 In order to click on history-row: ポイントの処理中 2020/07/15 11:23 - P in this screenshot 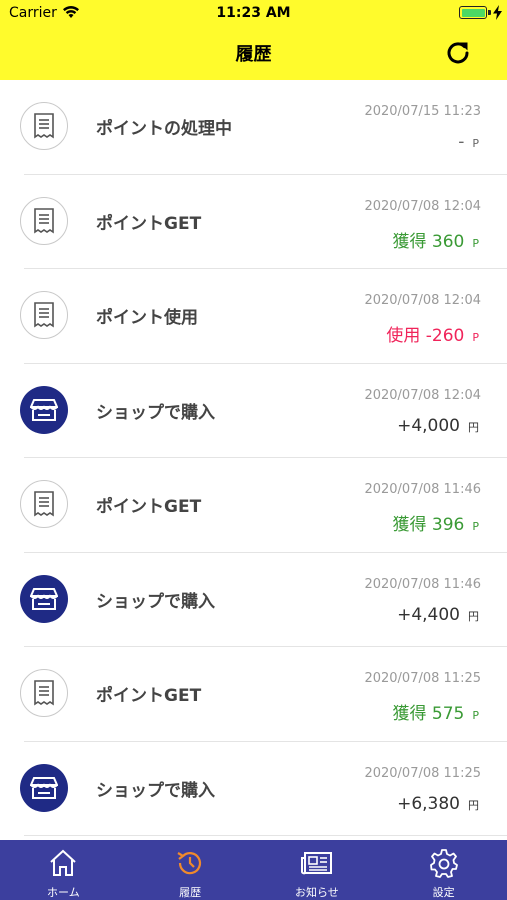, I will do `click(253, 127)`.